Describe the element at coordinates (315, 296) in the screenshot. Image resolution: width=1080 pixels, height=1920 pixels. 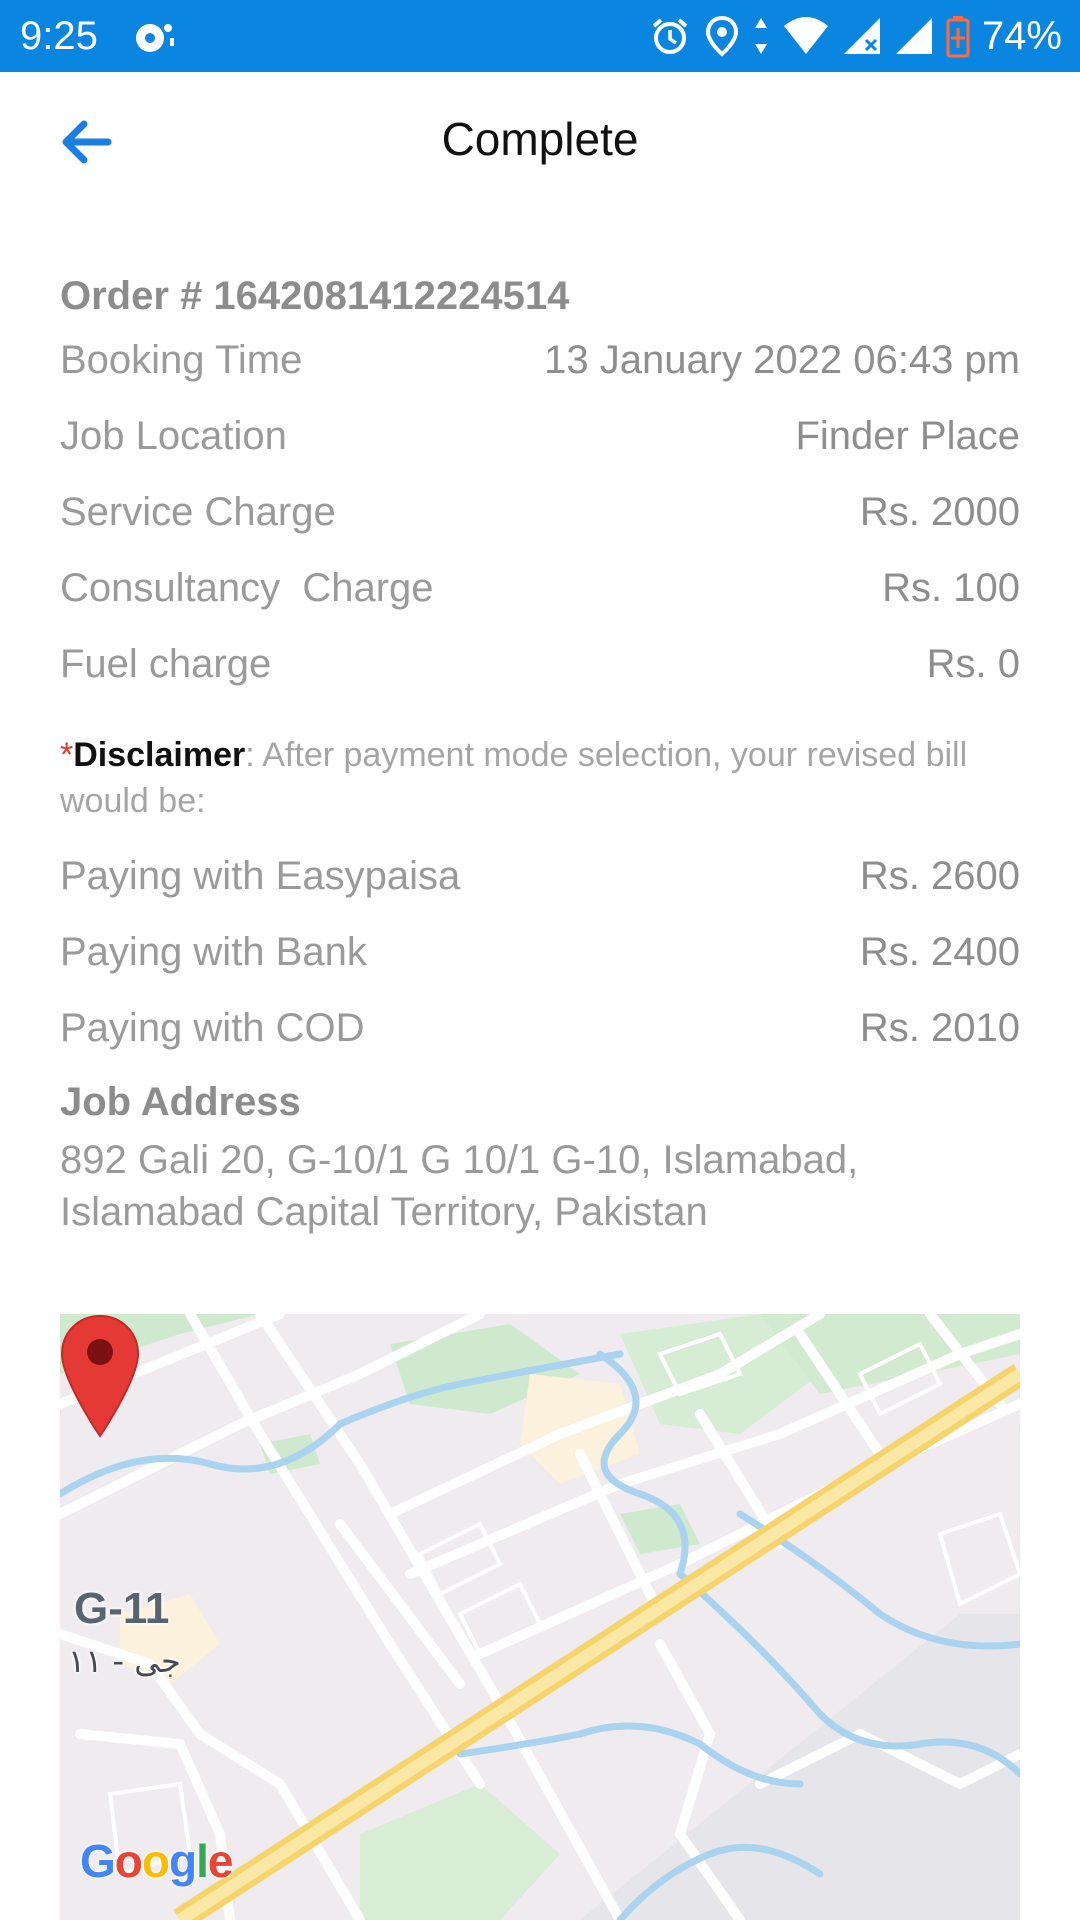
I see `order-number: Order # 1642081412224514` at that location.